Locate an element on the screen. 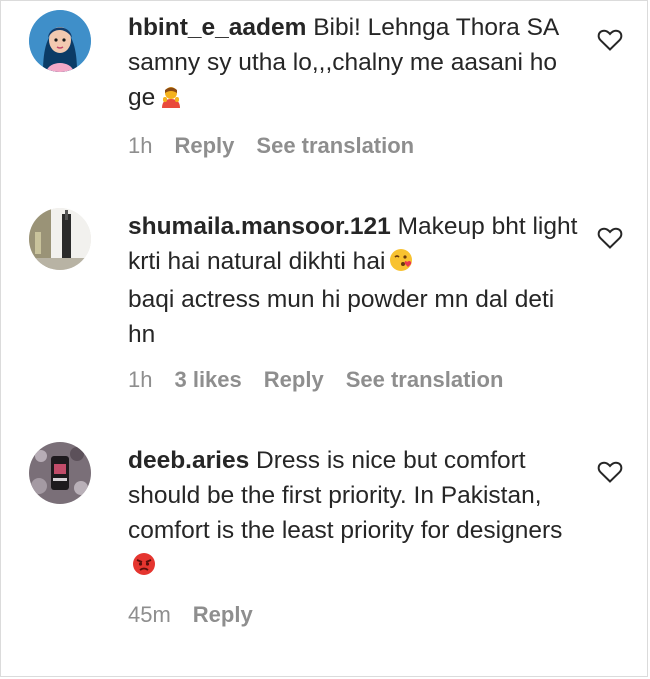 The width and height of the screenshot is (650, 679). comment-meta: 1h Reply See translation is located at coordinates (282, 146).